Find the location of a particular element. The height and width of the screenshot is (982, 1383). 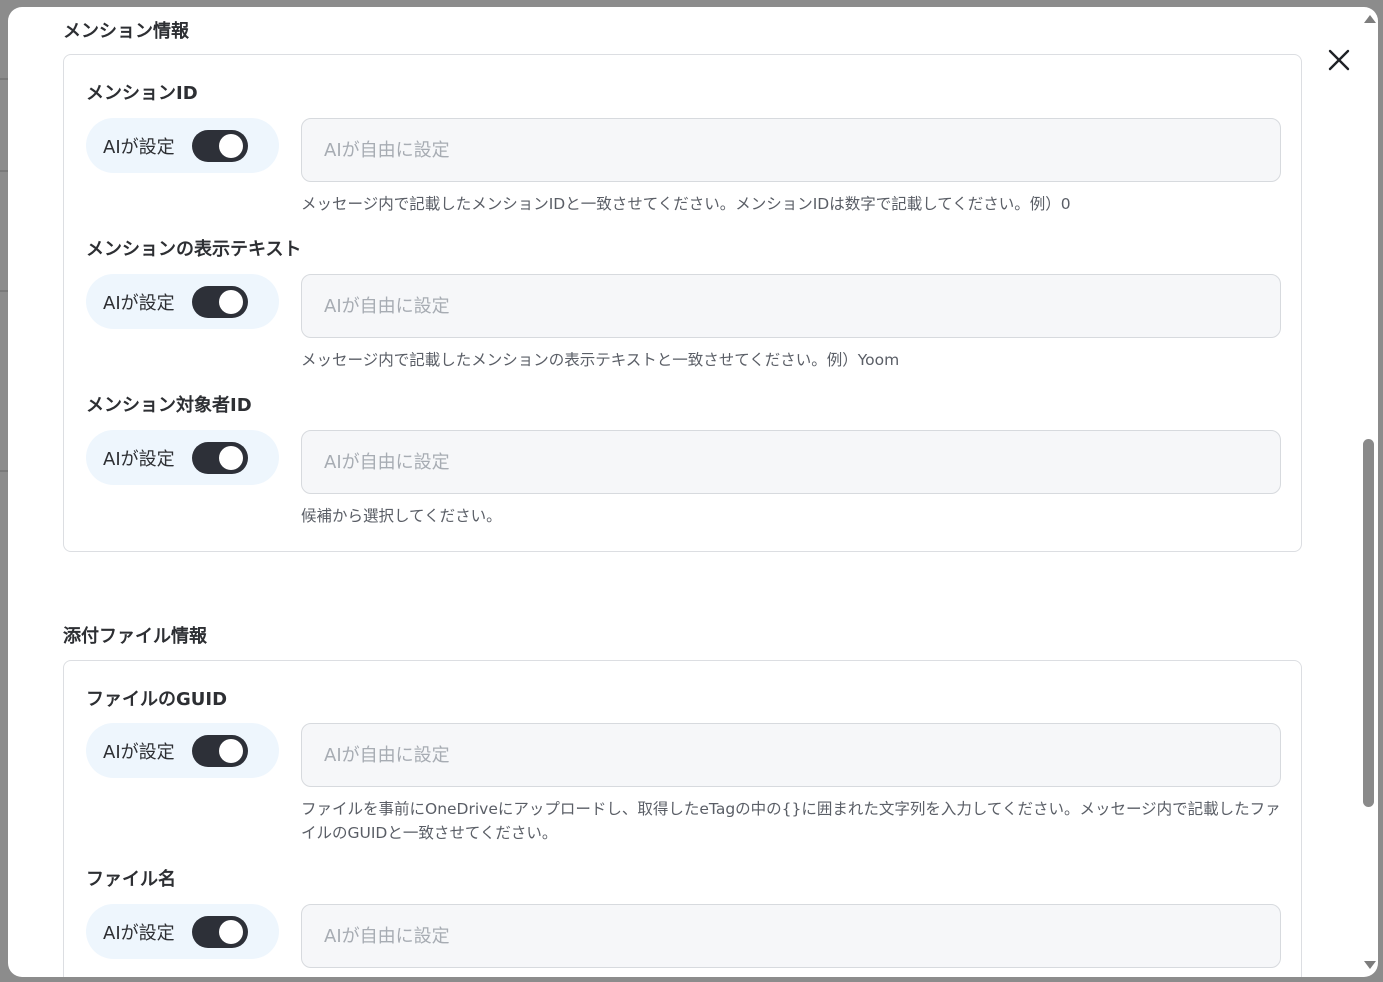

help-text-mention-target-id: 候補から選択してください。 is located at coordinates (401, 516).